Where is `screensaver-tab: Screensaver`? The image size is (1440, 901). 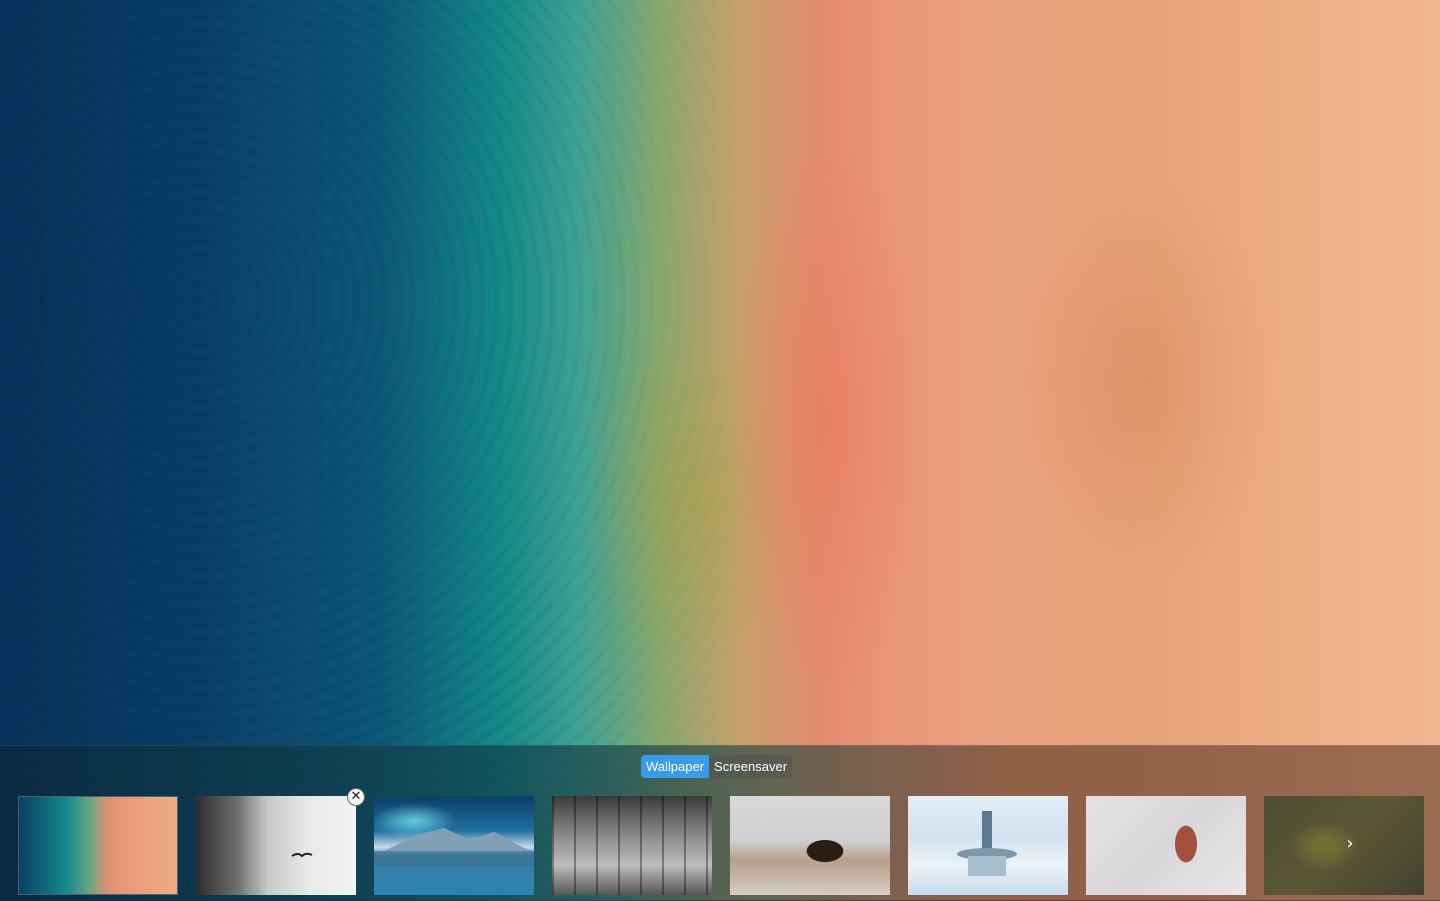
screensaver-tab: Screensaver is located at coordinates (751, 766).